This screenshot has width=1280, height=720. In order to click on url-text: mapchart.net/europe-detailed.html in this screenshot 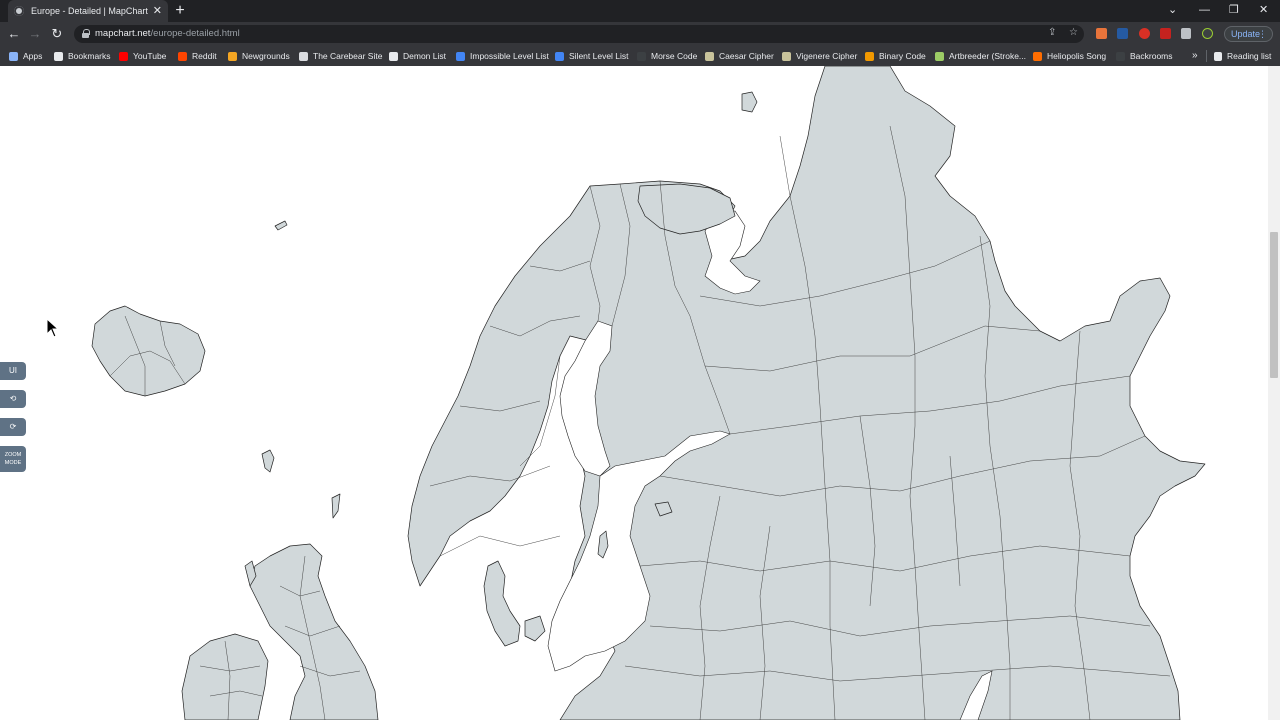, I will do `click(167, 33)`.